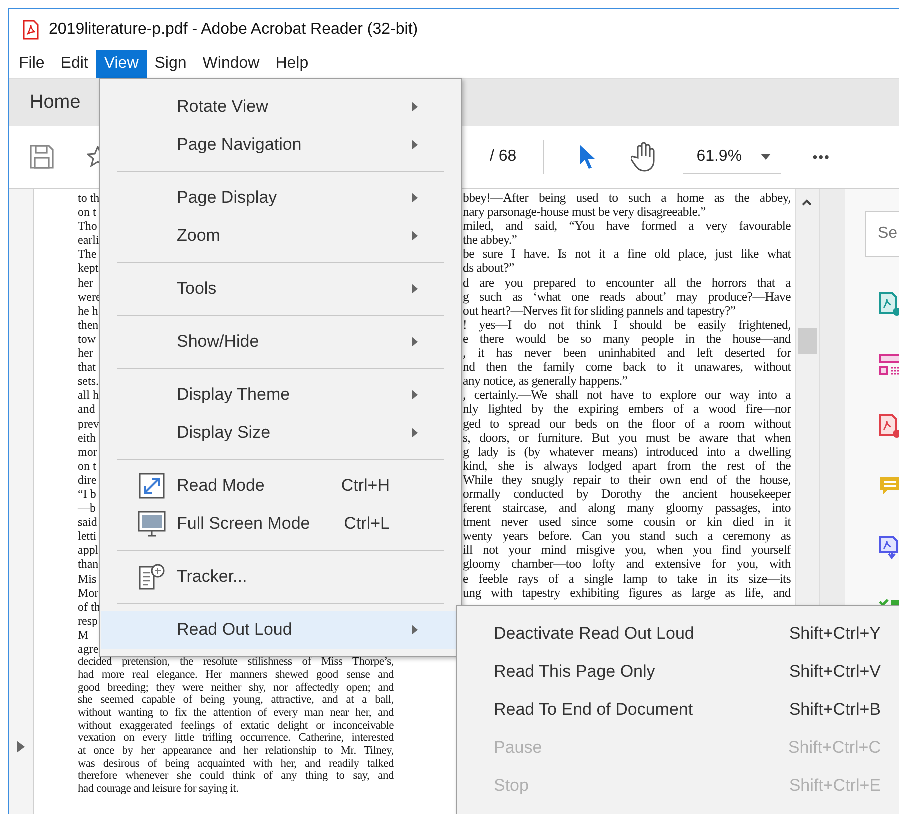 This screenshot has height=814, width=899. What do you see at coordinates (280, 486) in the screenshot?
I see `menu-item: Read Mode Ctrl+H` at bounding box center [280, 486].